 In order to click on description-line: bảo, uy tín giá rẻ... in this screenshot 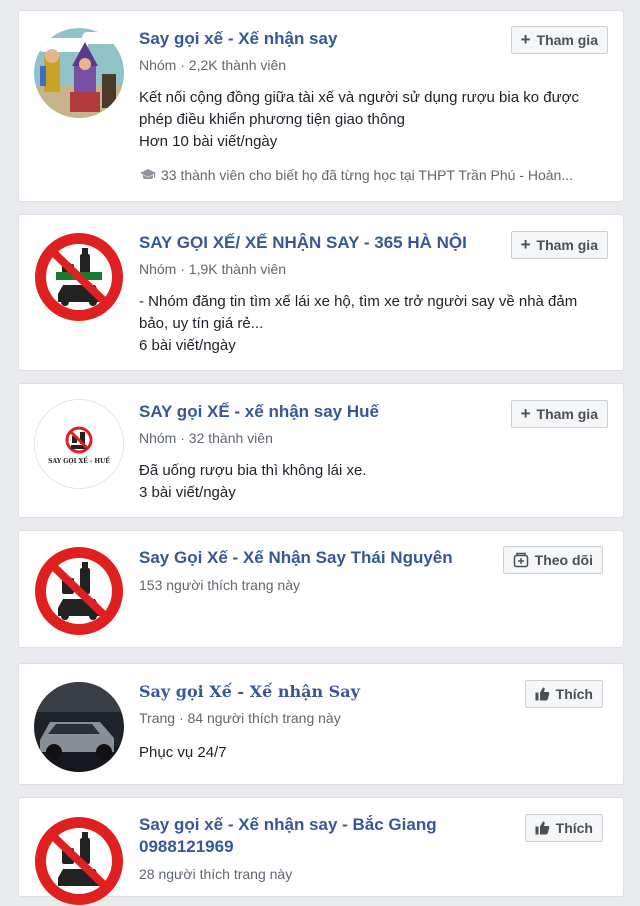, I will do `click(201, 323)`.